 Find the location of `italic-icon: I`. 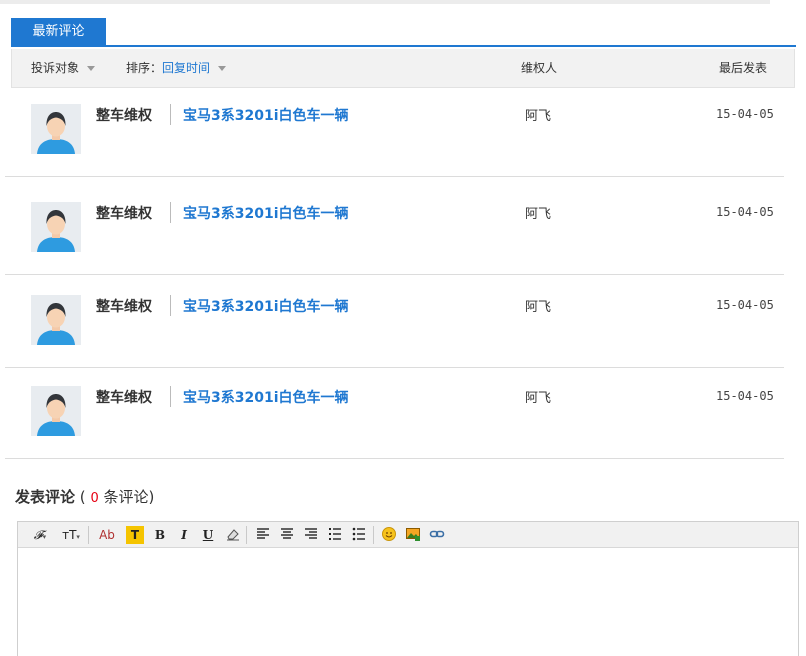

italic-icon: I is located at coordinates (184, 535).